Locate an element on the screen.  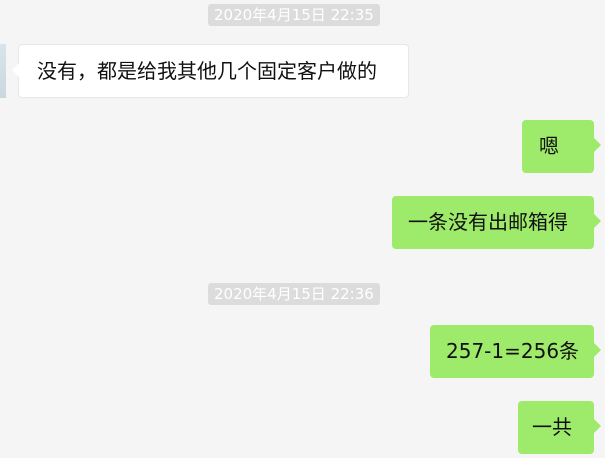
message-bubble: 一条没有出邮箱得 is located at coordinates (496, 222).